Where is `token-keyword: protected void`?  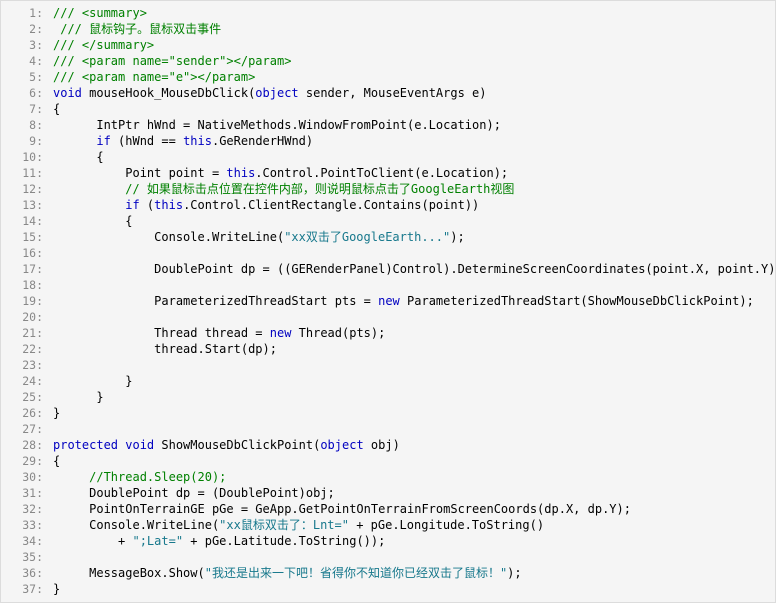 token-keyword: protected void is located at coordinates (104, 445).